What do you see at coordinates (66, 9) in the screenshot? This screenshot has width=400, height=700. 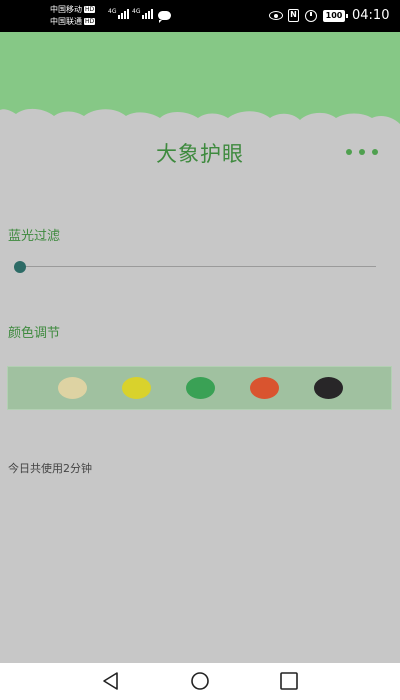 I see `carrier-1-name: 中国移动` at bounding box center [66, 9].